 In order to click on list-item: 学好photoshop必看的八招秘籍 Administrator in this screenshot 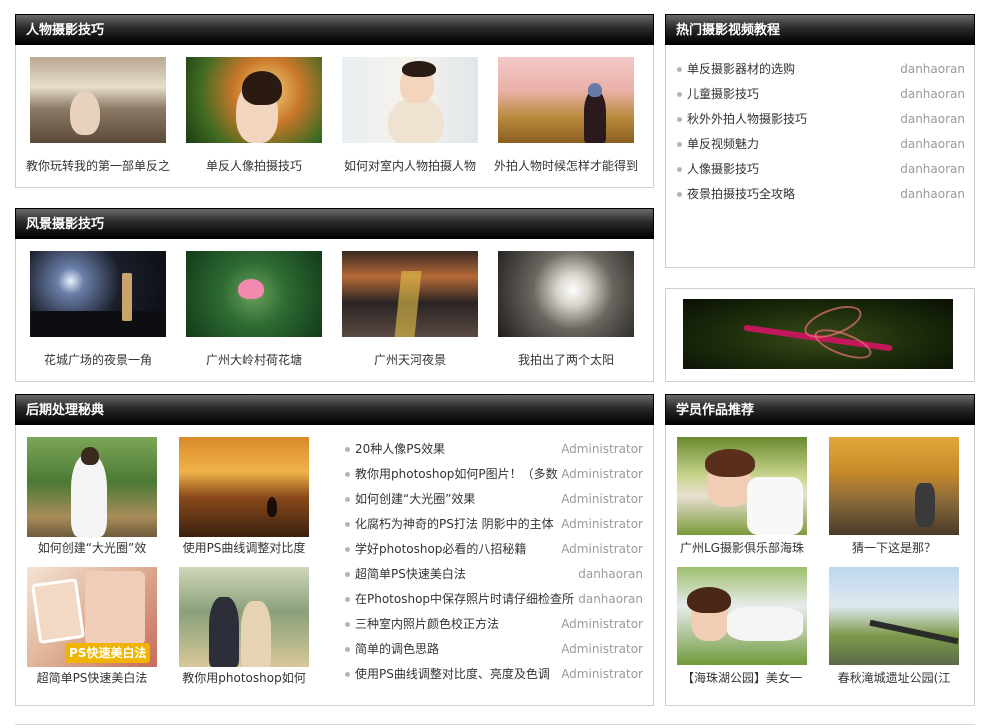, I will do `click(494, 549)`.